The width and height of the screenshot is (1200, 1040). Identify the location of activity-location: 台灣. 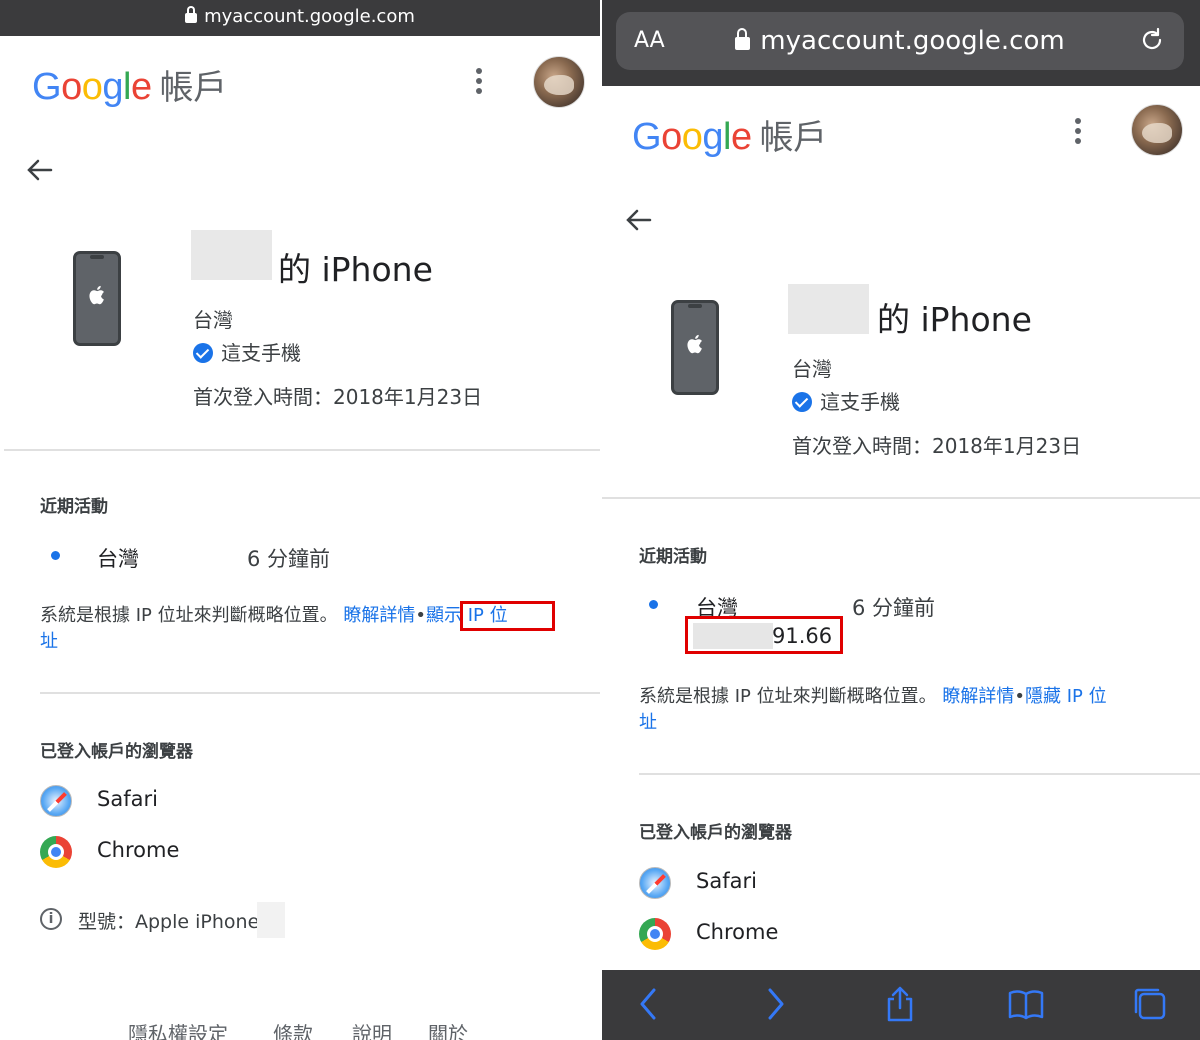
(118, 559).